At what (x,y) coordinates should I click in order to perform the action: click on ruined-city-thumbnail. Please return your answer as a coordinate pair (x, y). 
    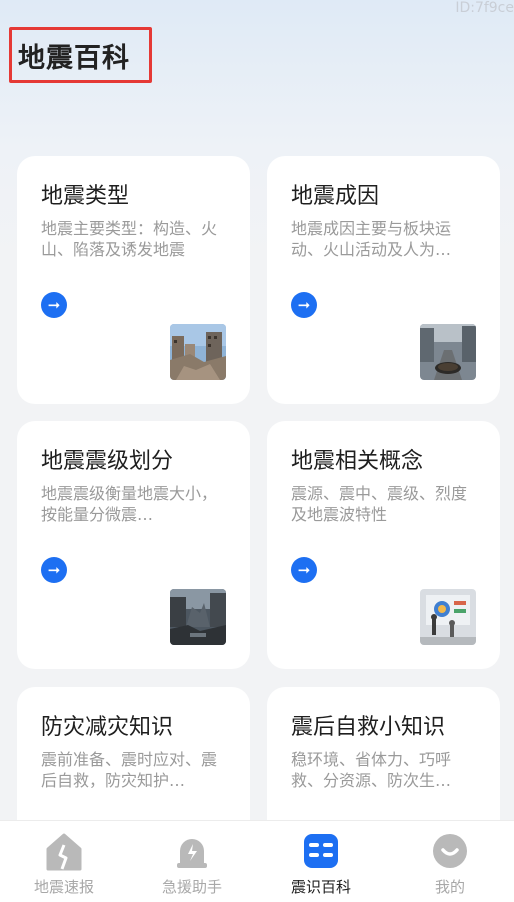
    Looking at the image, I should click on (198, 617).